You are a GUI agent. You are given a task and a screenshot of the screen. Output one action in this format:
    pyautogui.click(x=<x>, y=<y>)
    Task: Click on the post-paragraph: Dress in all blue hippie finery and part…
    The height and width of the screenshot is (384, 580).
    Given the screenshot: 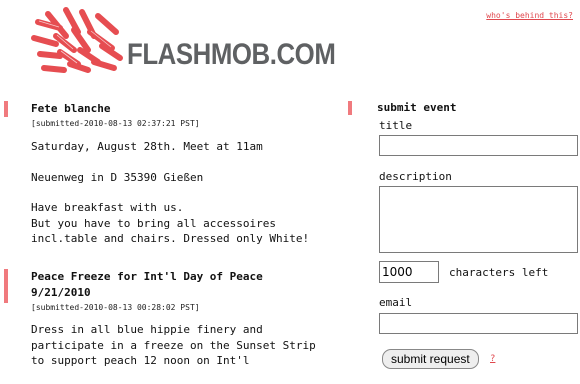 What is the action you would take?
    pyautogui.click(x=173, y=345)
    